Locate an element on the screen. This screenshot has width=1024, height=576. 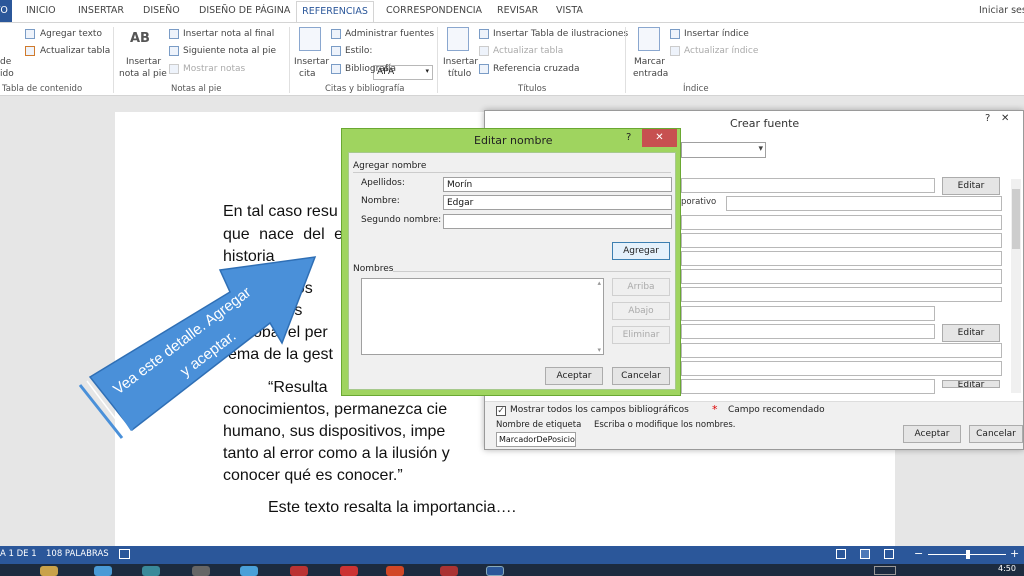
scrollbar is located at coordinates (1016, 286).